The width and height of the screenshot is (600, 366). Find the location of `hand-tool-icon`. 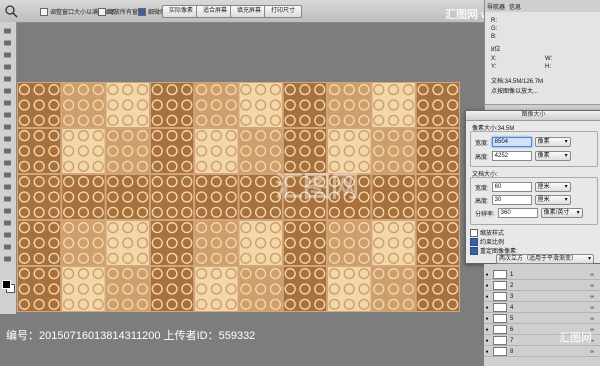

hand-tool-icon is located at coordinates (7, 247).